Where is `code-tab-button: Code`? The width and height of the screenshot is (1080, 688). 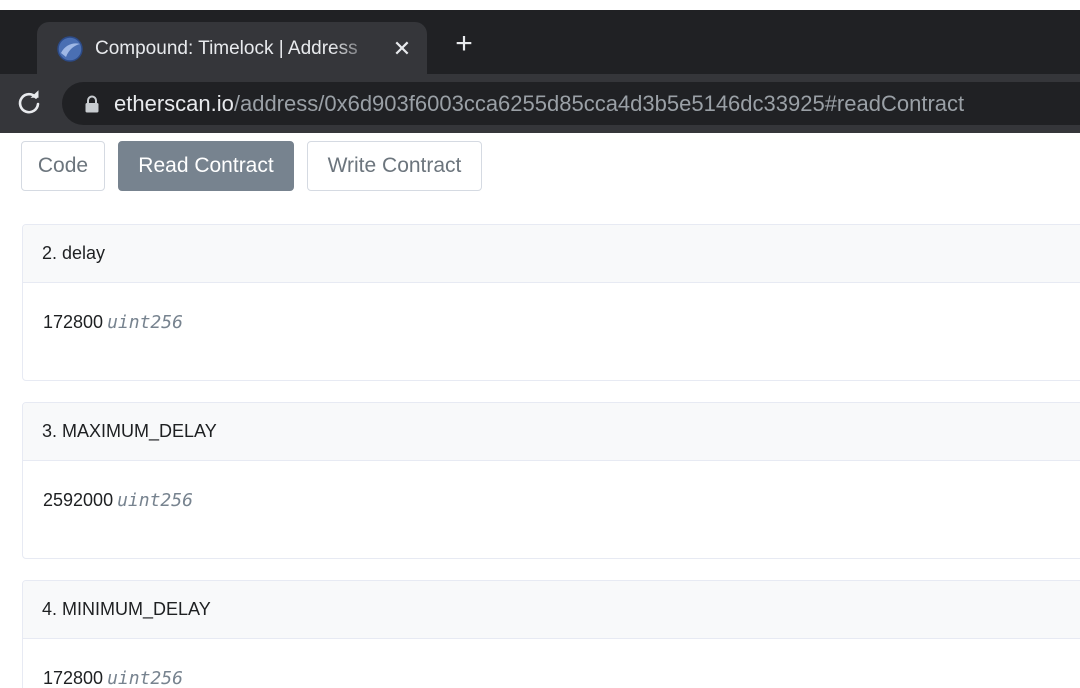
code-tab-button: Code is located at coordinates (63, 166).